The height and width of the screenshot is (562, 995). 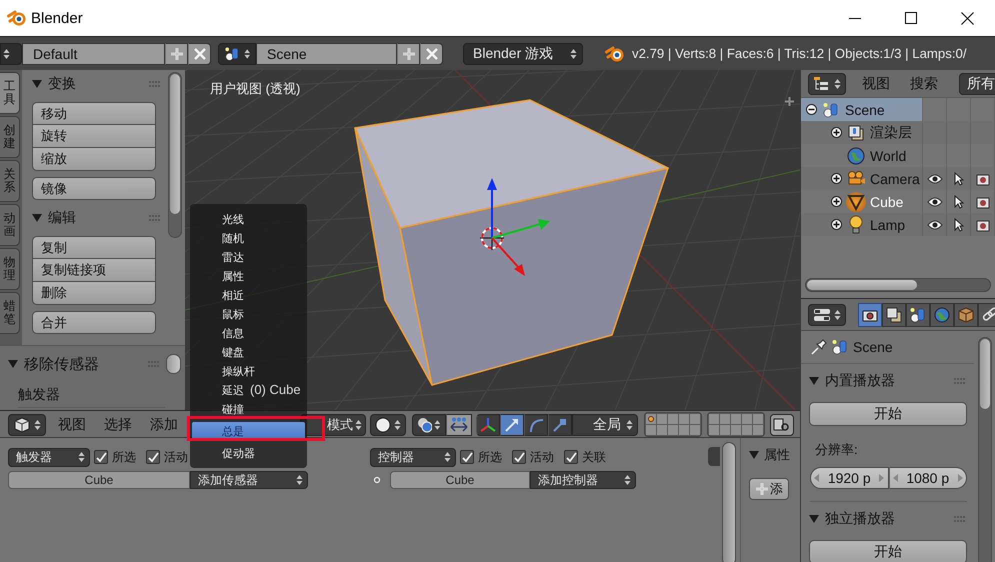 What do you see at coordinates (94, 293) in the screenshot?
I see `tool-button: 删除` at bounding box center [94, 293].